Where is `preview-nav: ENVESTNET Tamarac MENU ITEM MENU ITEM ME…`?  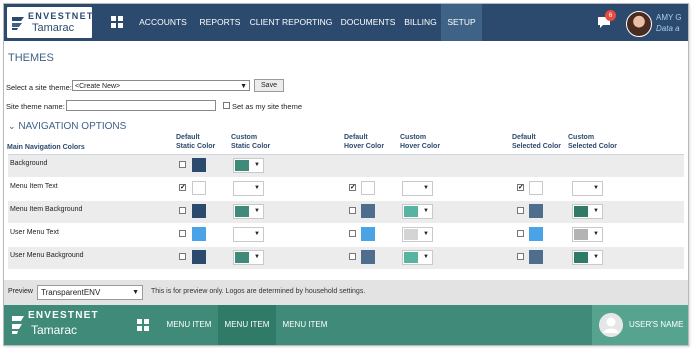 preview-nav: ENVESTNET Tamarac MENU ITEM MENU ITEM ME… is located at coordinates (346, 325).